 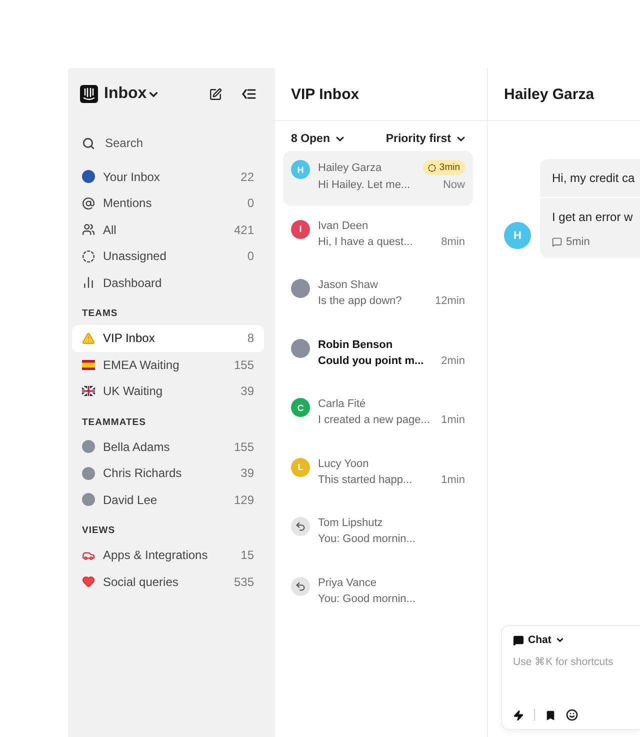 What do you see at coordinates (300, 229) in the screenshot?
I see `letter-avatar: I` at bounding box center [300, 229].